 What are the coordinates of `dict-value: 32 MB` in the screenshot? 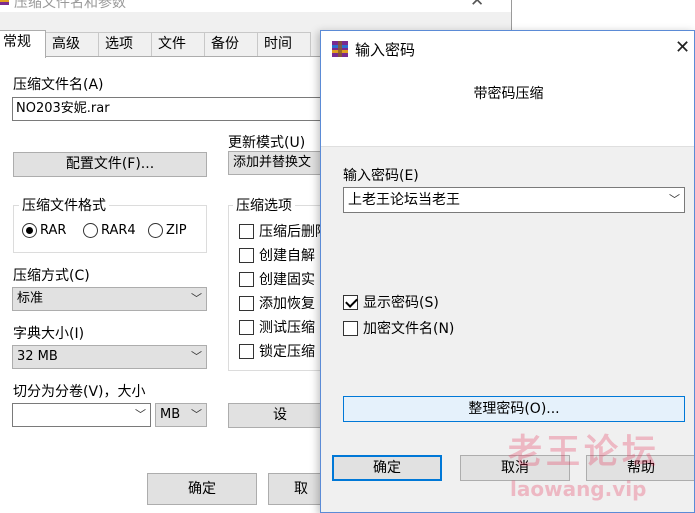 It's located at (37, 356).